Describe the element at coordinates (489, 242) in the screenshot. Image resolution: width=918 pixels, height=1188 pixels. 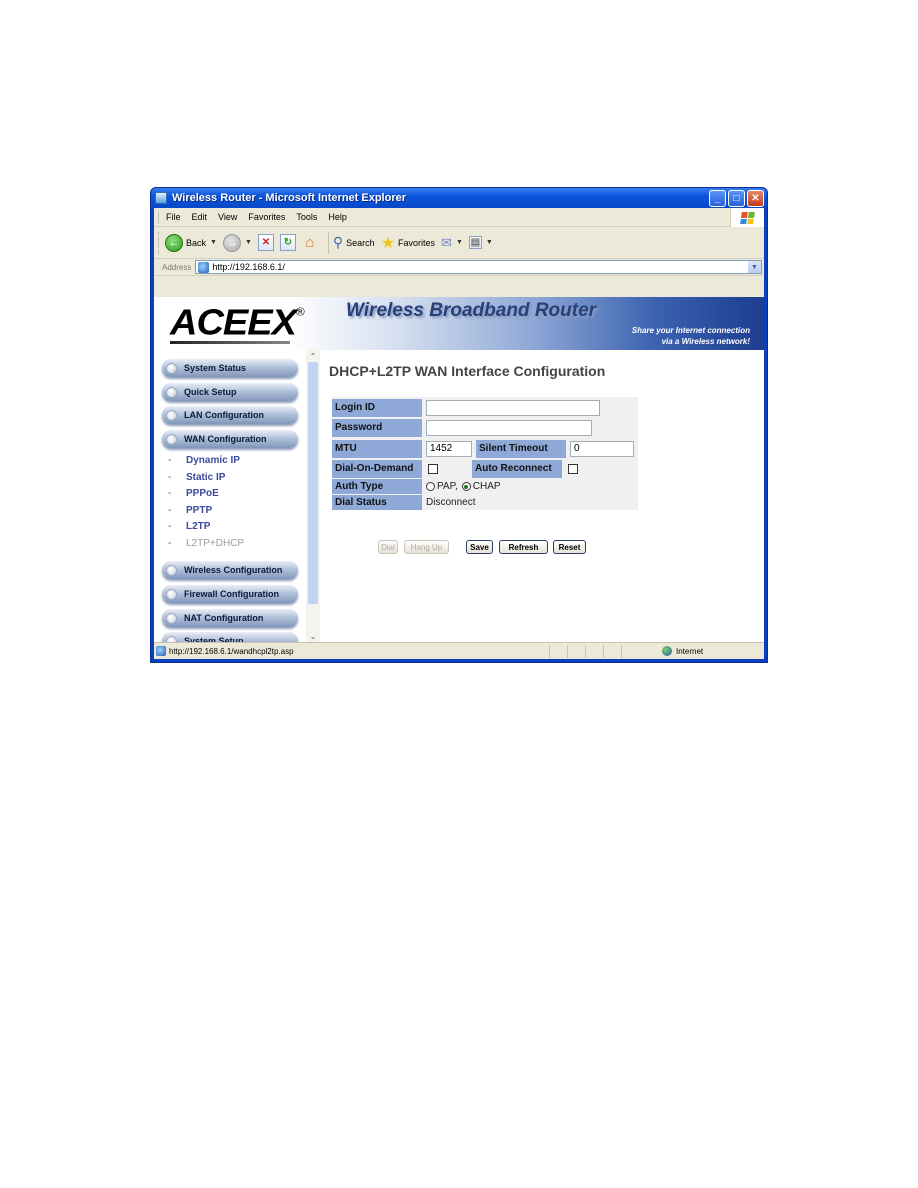
I see `print-dropdown-icon: ▼` at that location.